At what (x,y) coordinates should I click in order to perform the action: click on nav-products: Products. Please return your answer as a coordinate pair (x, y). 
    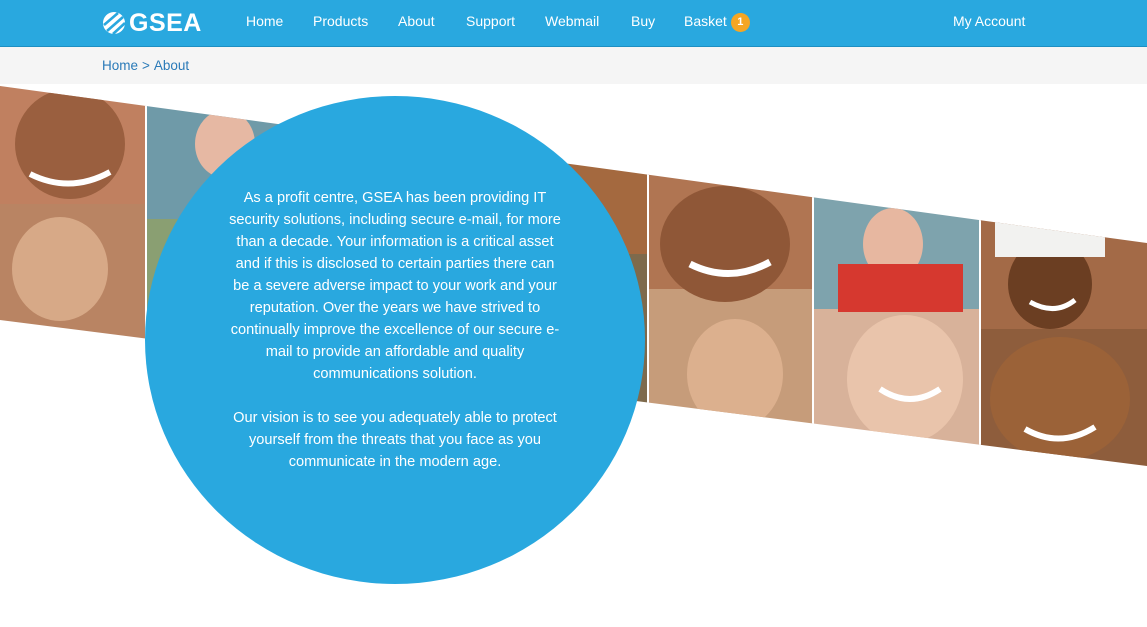
    Looking at the image, I should click on (340, 21).